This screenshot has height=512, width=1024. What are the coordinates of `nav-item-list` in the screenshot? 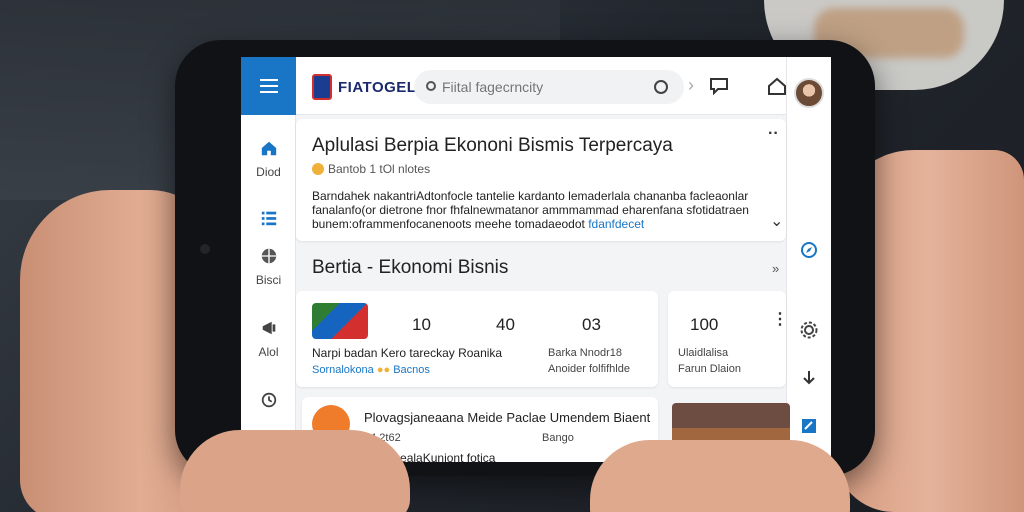 It's located at (268, 222).